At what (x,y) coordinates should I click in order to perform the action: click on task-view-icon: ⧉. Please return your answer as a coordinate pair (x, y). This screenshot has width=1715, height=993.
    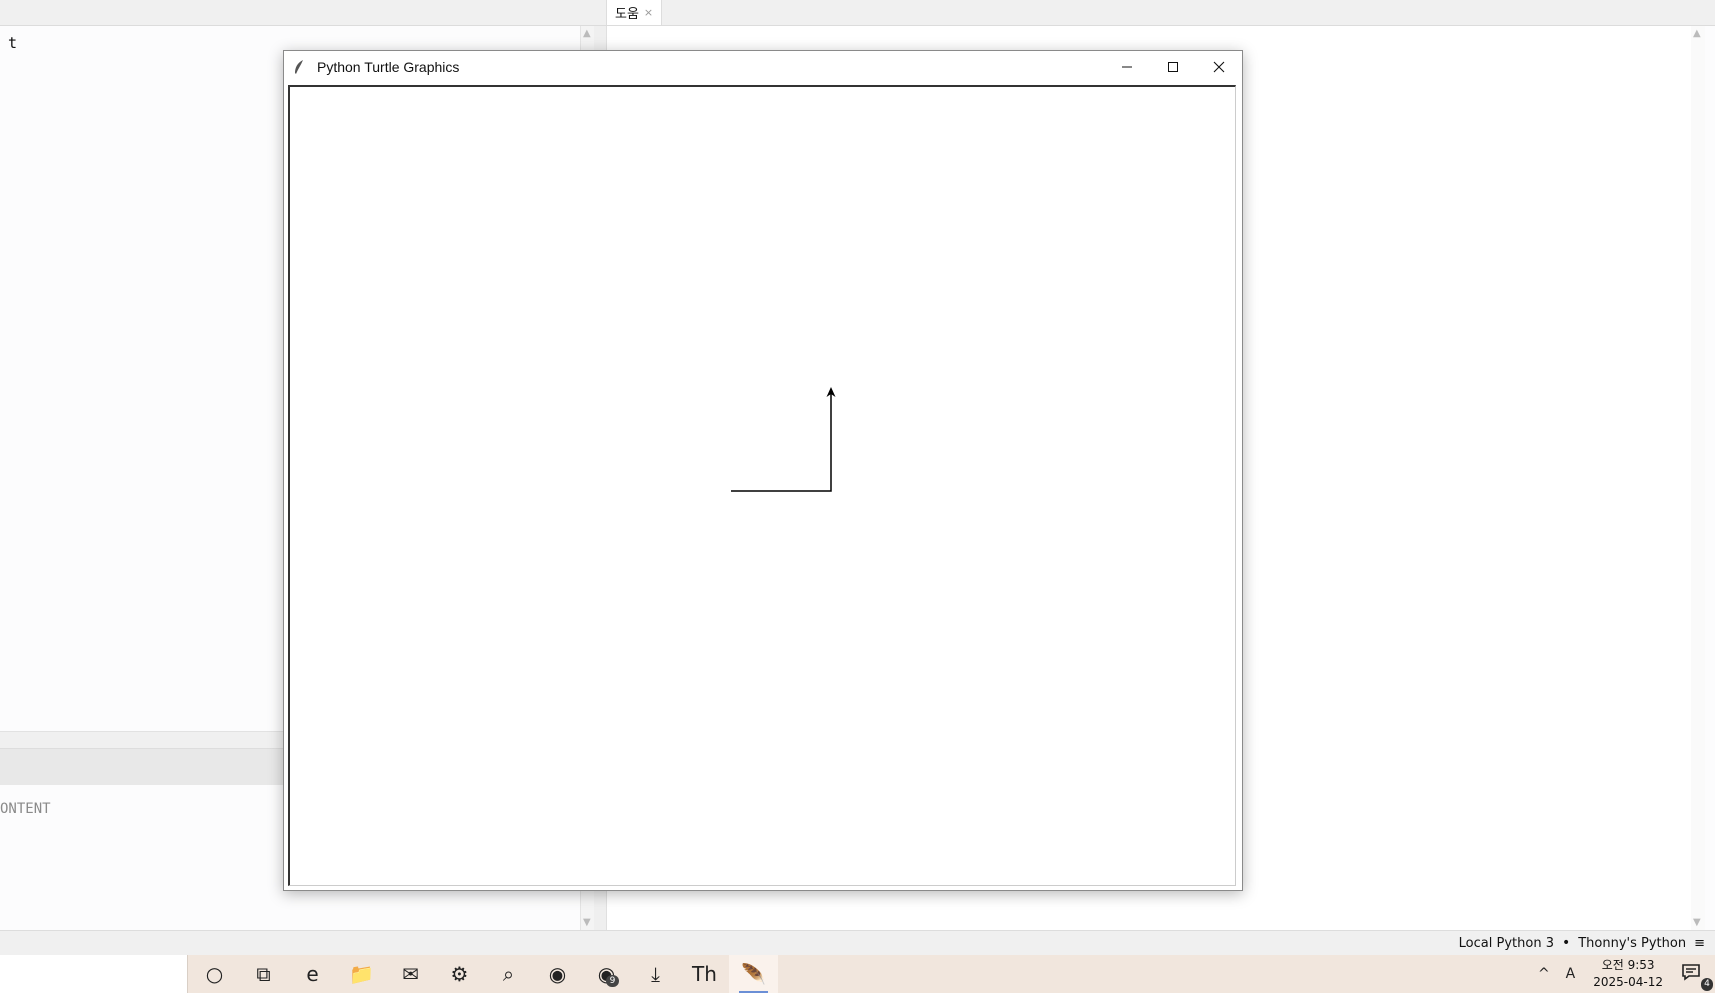
    Looking at the image, I should click on (263, 974).